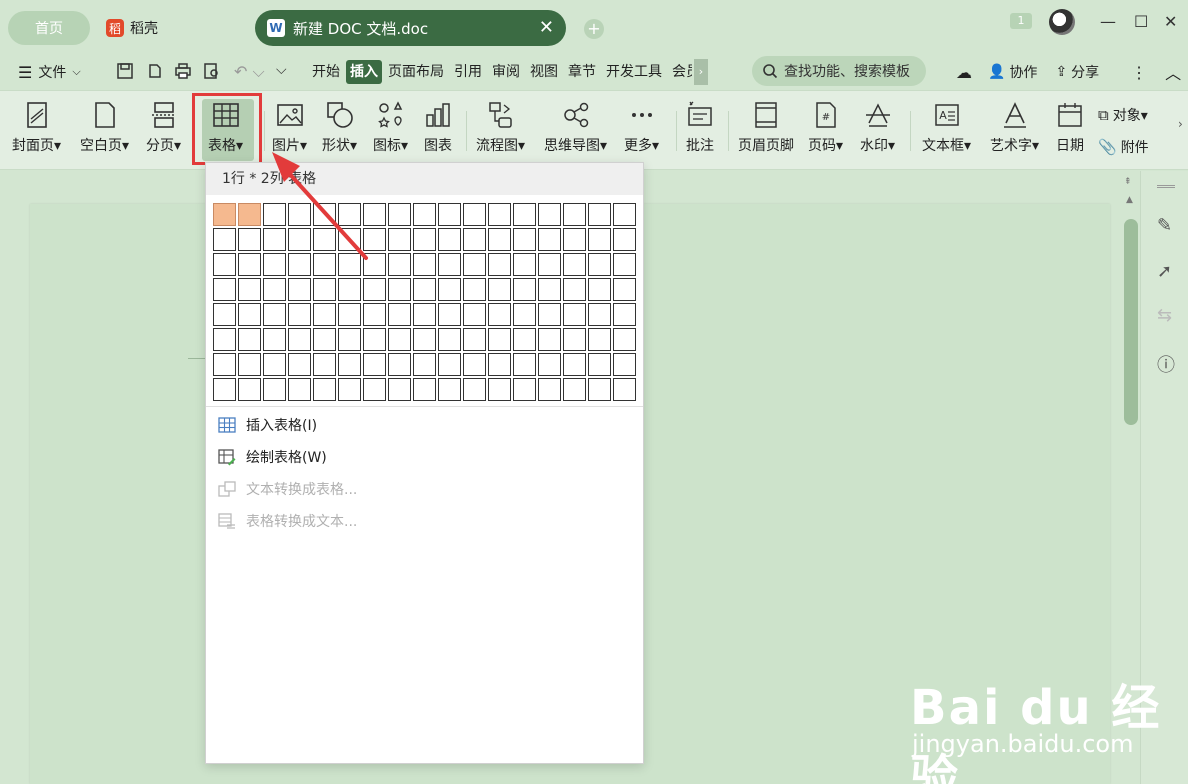 This screenshot has width=1188, height=784. What do you see at coordinates (267, 425) in the screenshot?
I see `insert-table-item: 插入表格(I)` at bounding box center [267, 425].